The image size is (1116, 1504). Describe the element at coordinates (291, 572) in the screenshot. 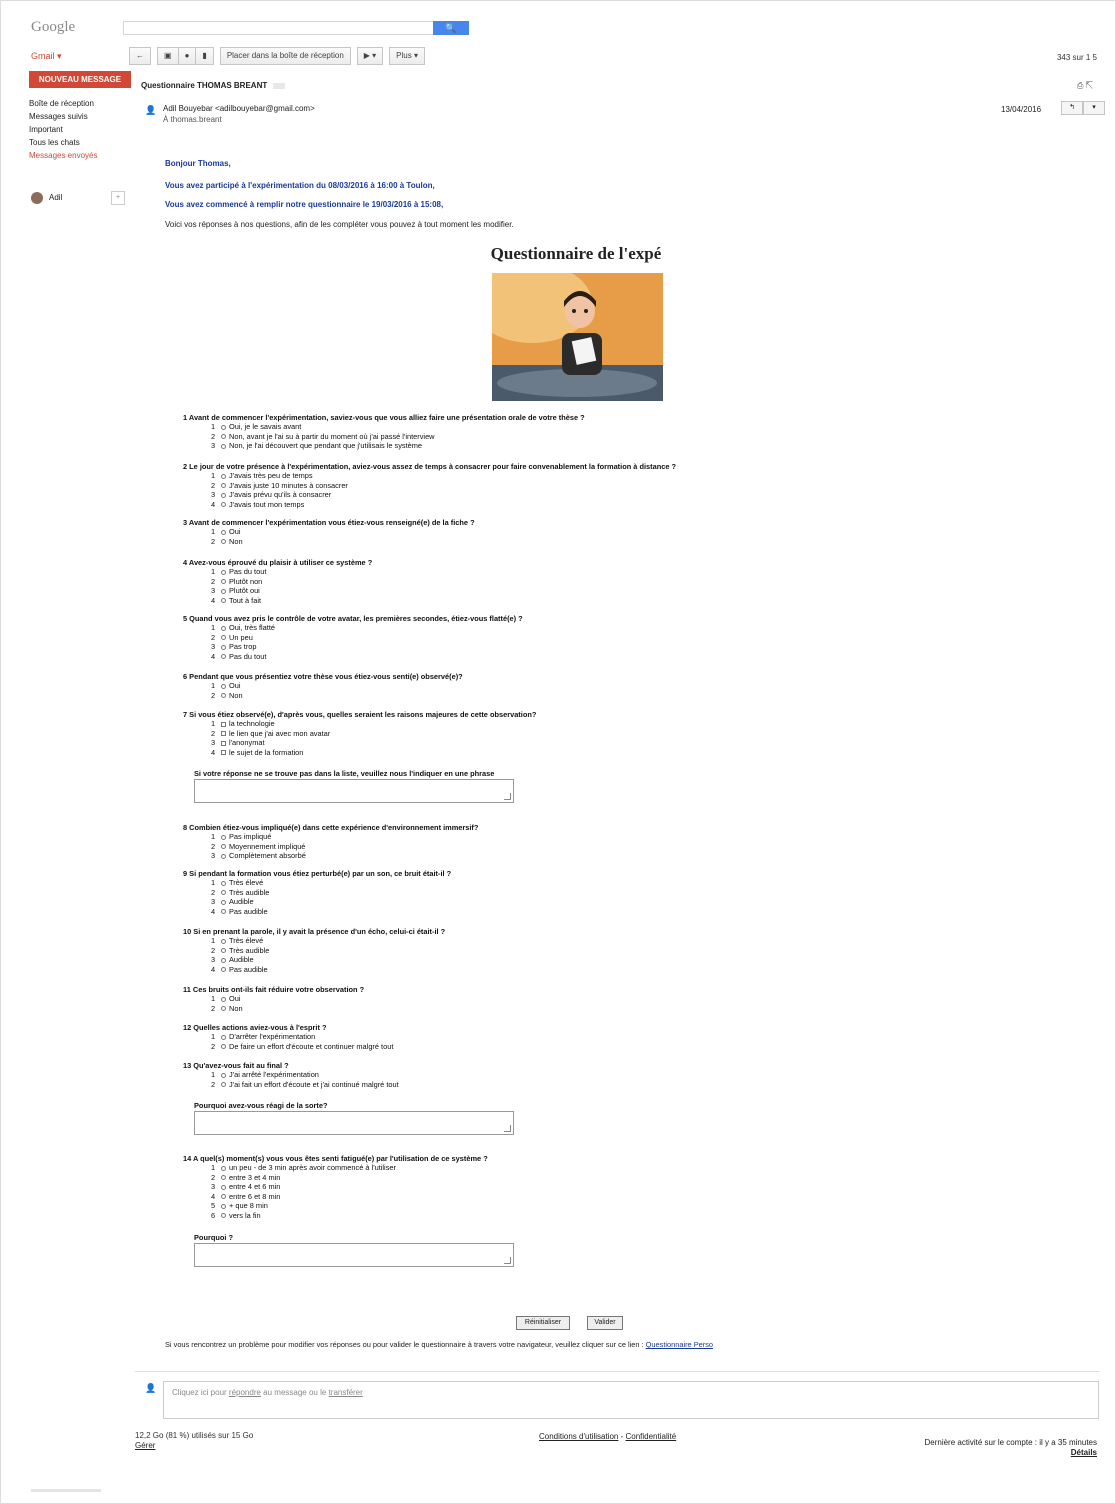

I see `answer-option: 1 Pas du tout` at that location.